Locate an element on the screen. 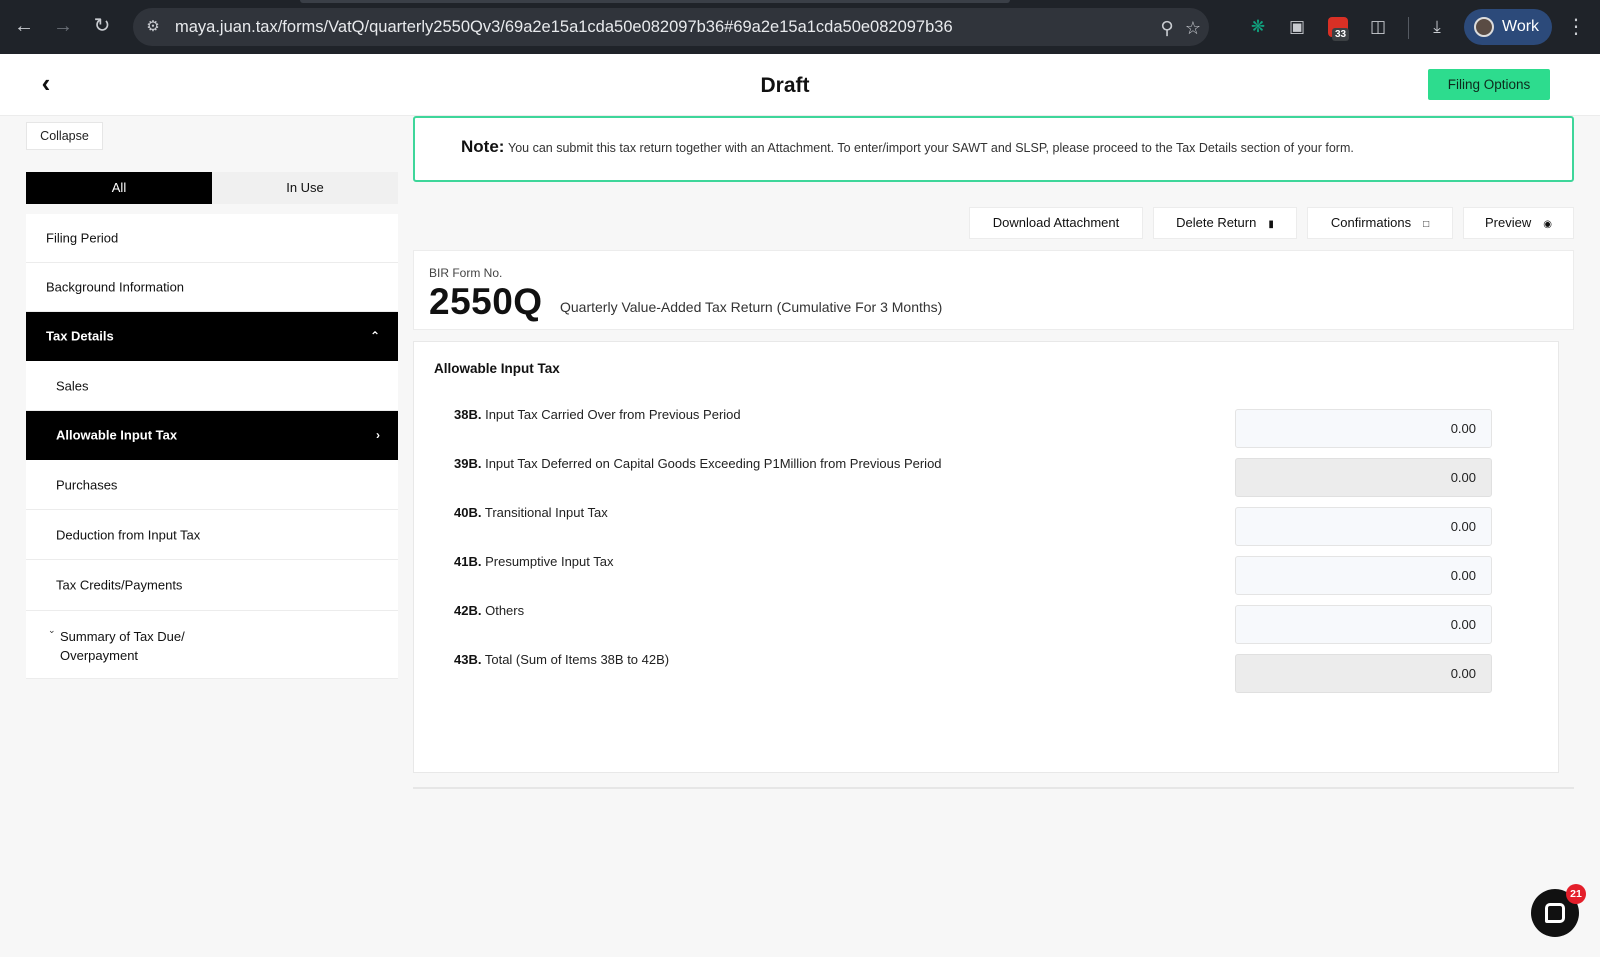  sidebar-item-filing-period: Filing Period is located at coordinates (212, 238).